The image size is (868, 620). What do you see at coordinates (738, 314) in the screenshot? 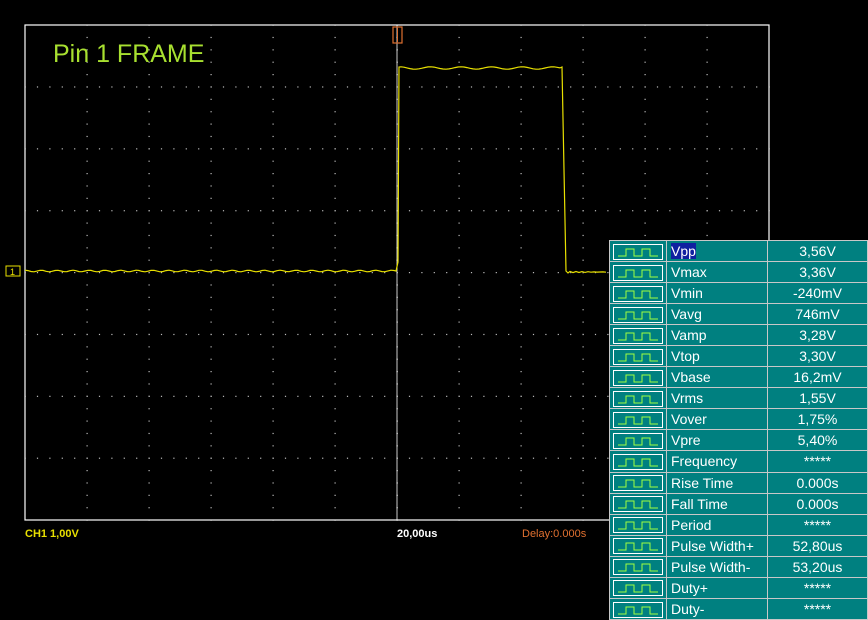
I see `measurement-row: Vavg 746mV` at bounding box center [738, 314].